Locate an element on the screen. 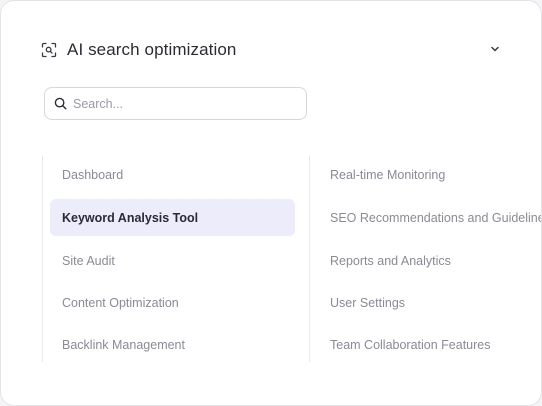 The height and width of the screenshot is (406, 542). menu-item-keyword-analysis-tool: Keyword Analysis Tool is located at coordinates (172, 217).